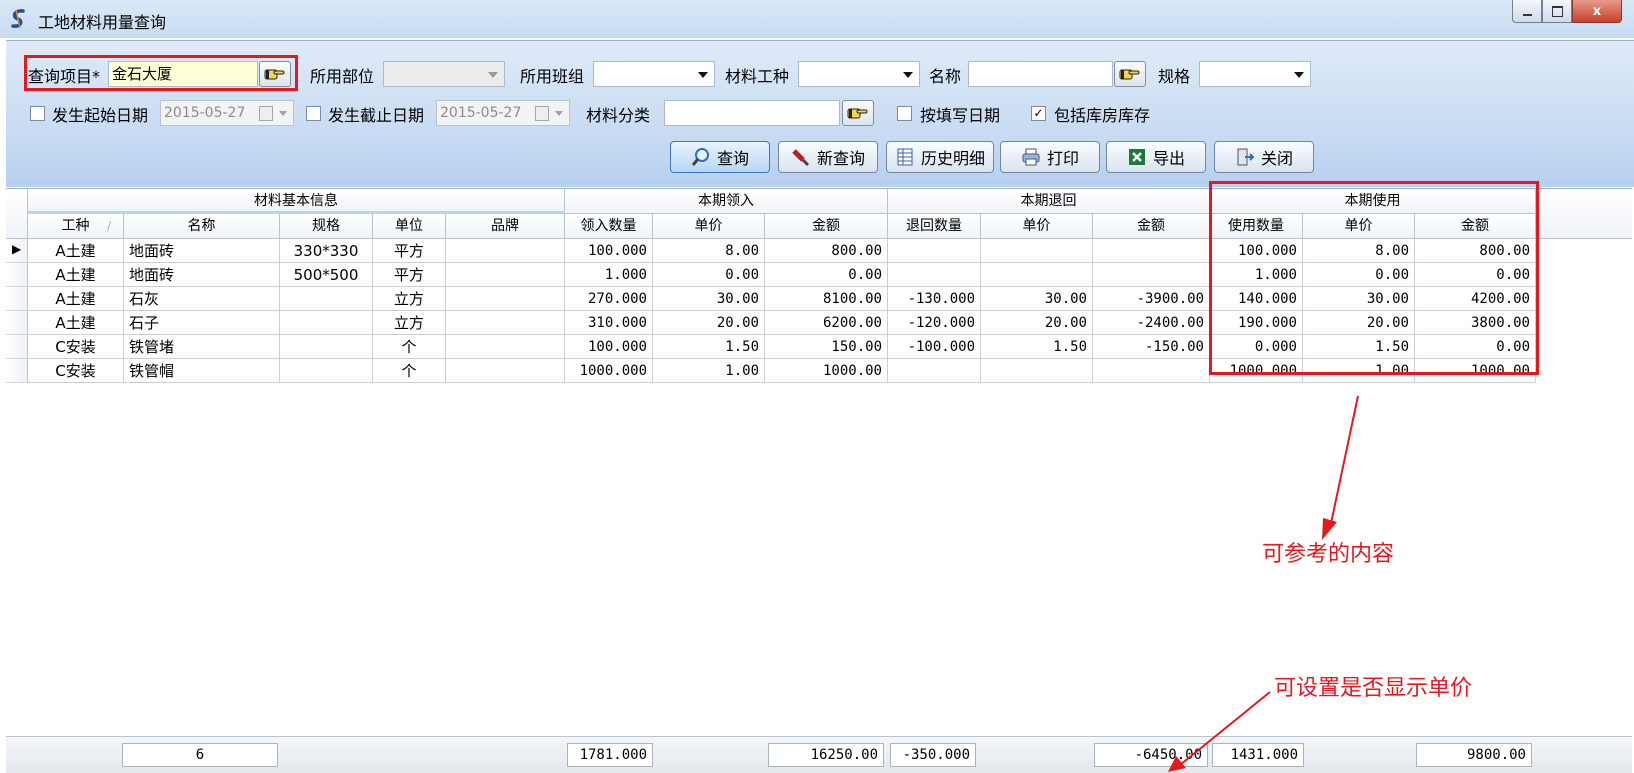  What do you see at coordinates (1263, 583) in the screenshot?
I see `annotation-arrows` at bounding box center [1263, 583].